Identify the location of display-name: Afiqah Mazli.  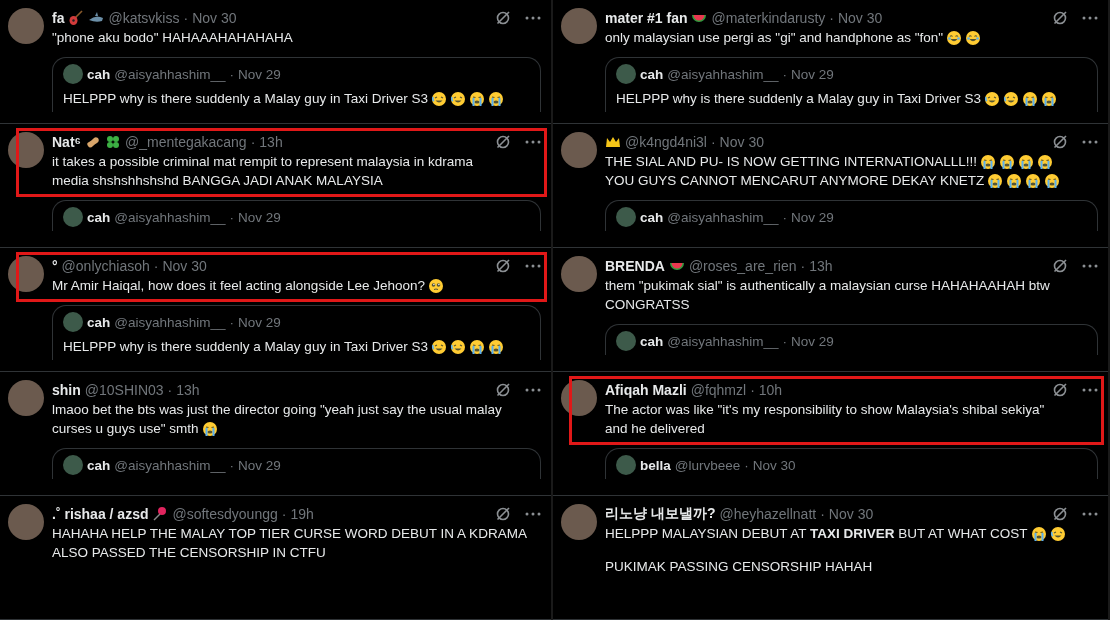
(646, 390).